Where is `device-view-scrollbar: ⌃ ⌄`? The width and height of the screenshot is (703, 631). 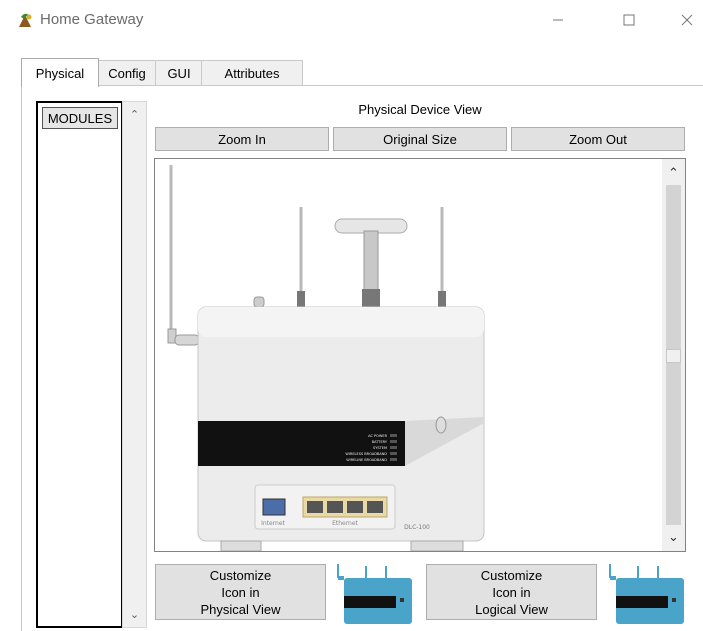
device-view-scrollbar: ⌃ ⌄ is located at coordinates (673, 355).